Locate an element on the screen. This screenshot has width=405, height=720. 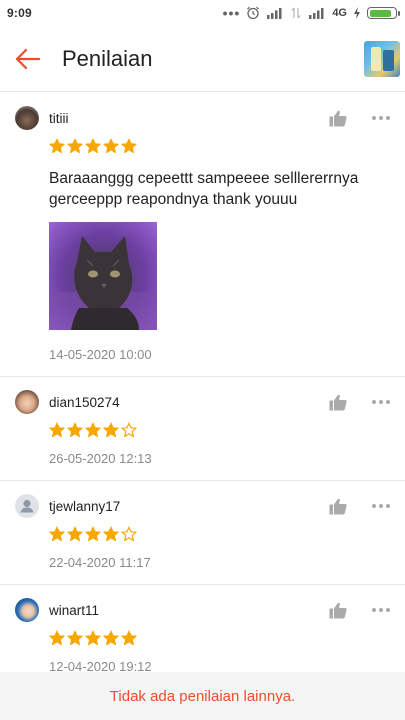
back-button is located at coordinates (27, 59).